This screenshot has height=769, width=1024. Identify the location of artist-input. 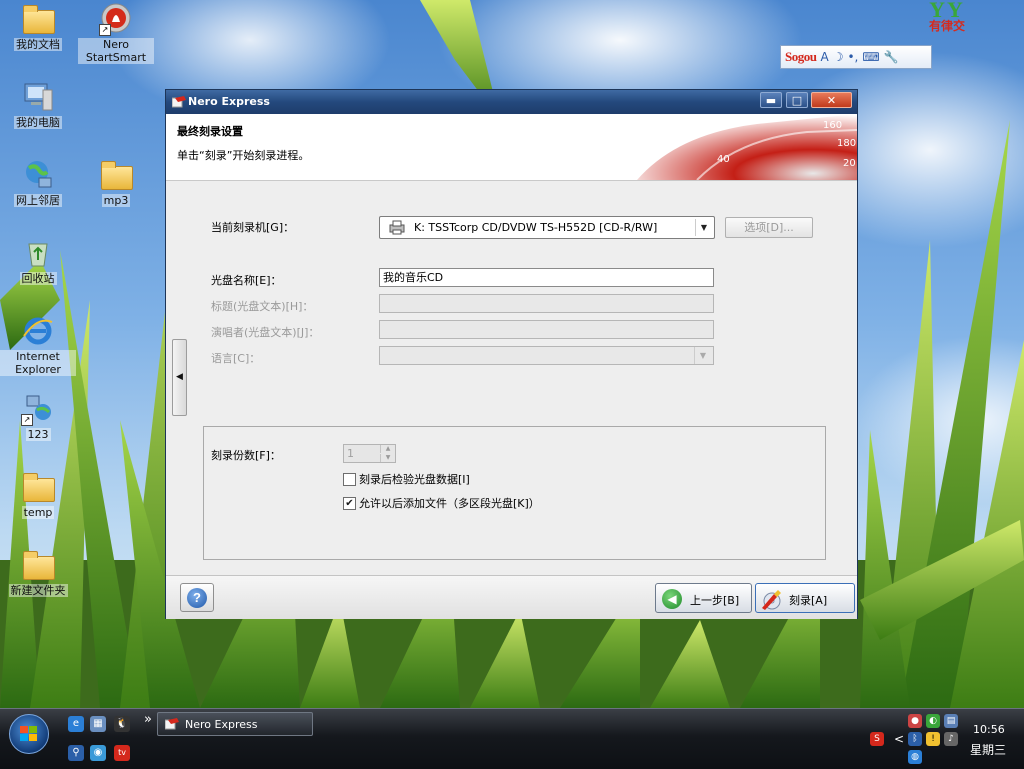
(546, 329).